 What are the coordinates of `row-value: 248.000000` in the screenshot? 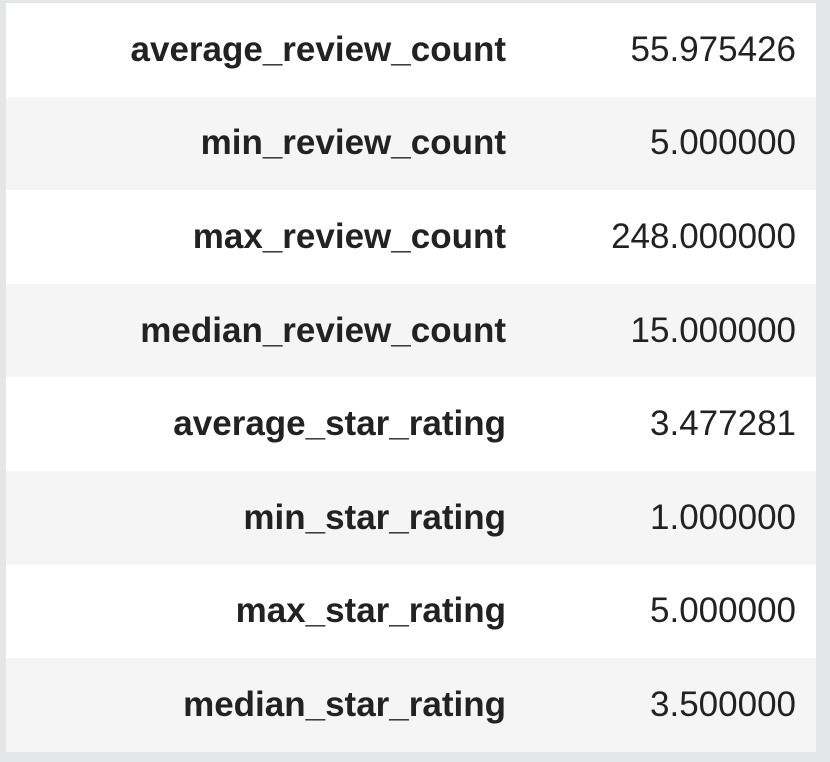 It's located at (703, 236).